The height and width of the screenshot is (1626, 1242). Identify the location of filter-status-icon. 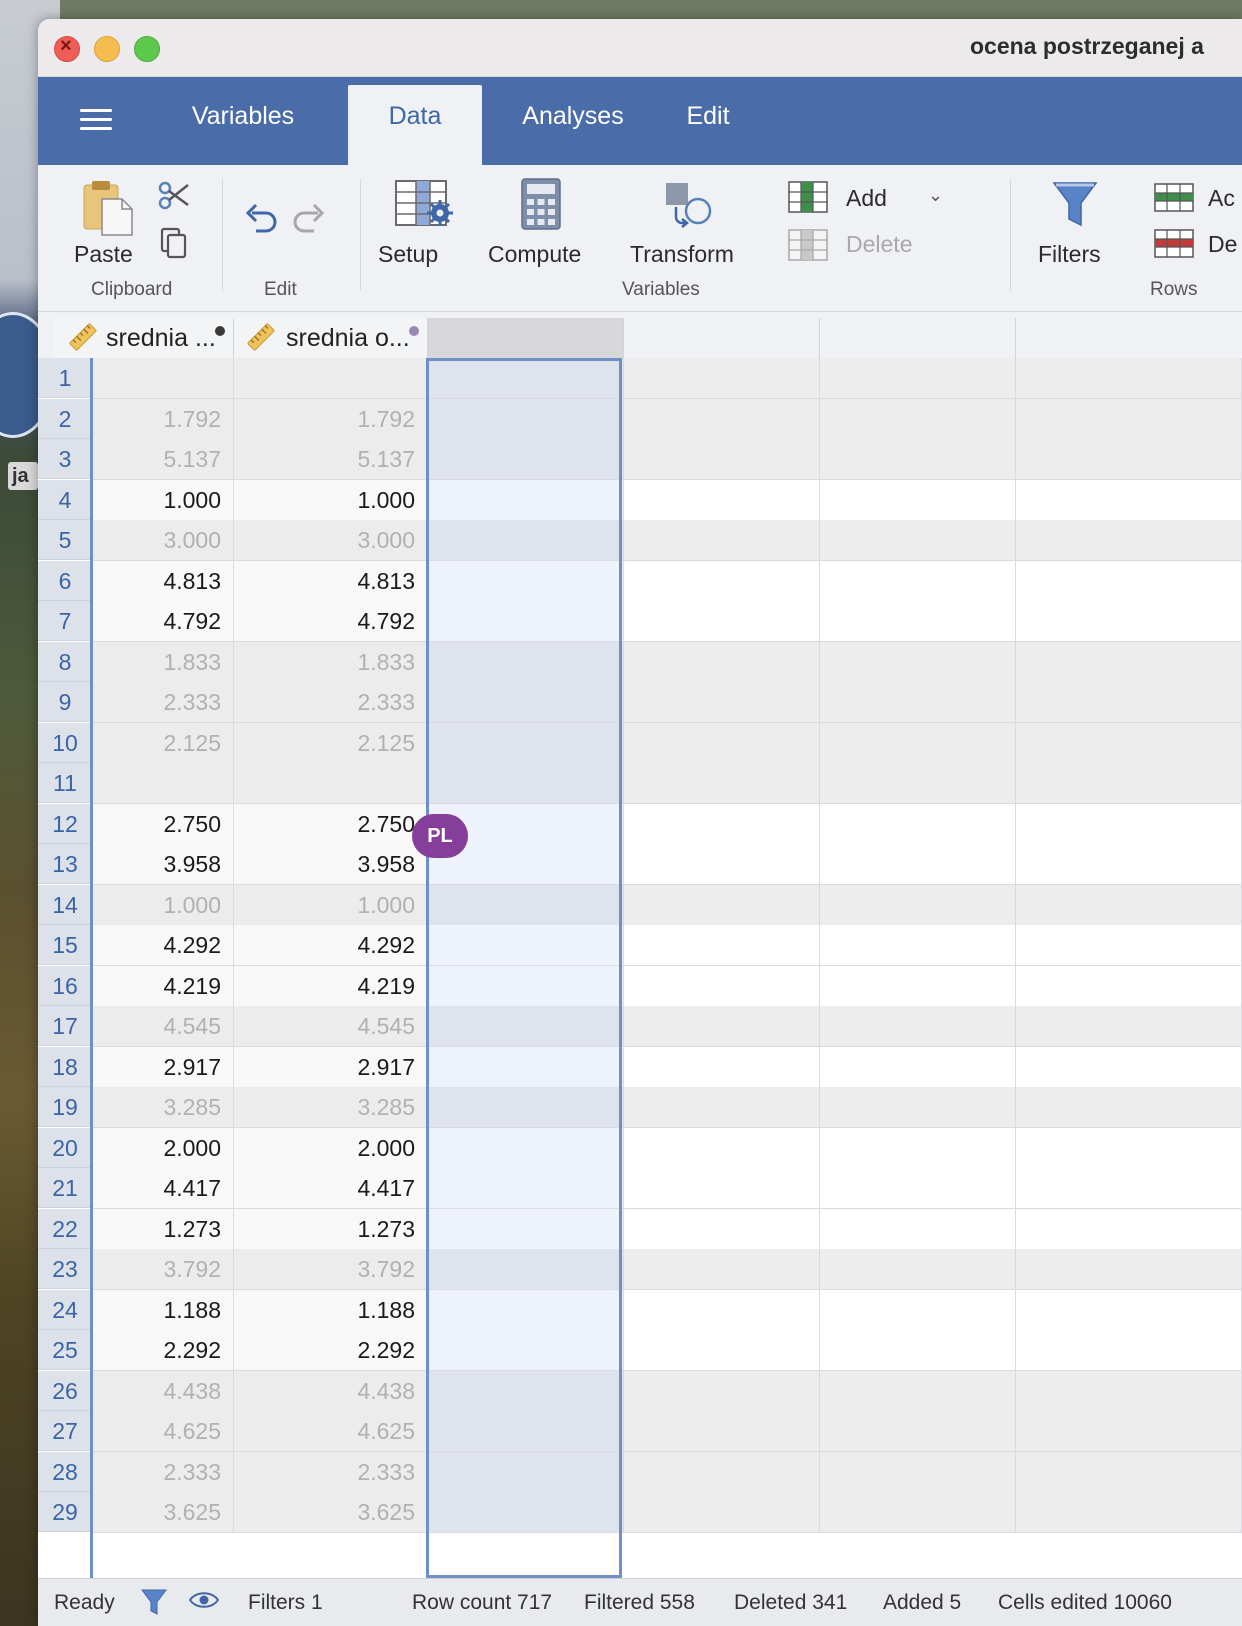
(154, 1605).